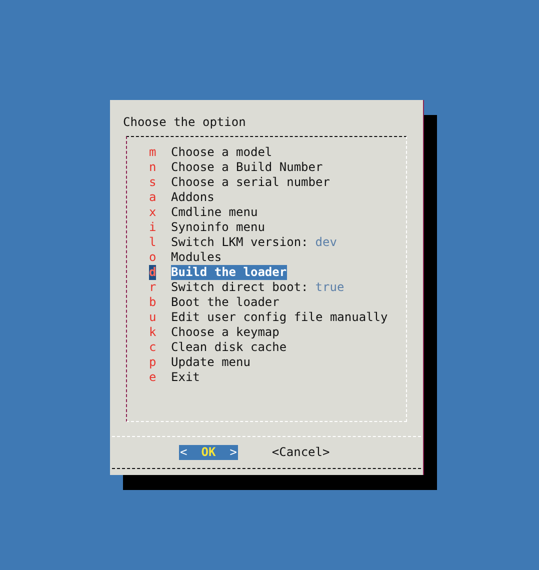 The image size is (539, 570). What do you see at coordinates (152, 332) in the screenshot?
I see `hotkey-letter: k` at bounding box center [152, 332].